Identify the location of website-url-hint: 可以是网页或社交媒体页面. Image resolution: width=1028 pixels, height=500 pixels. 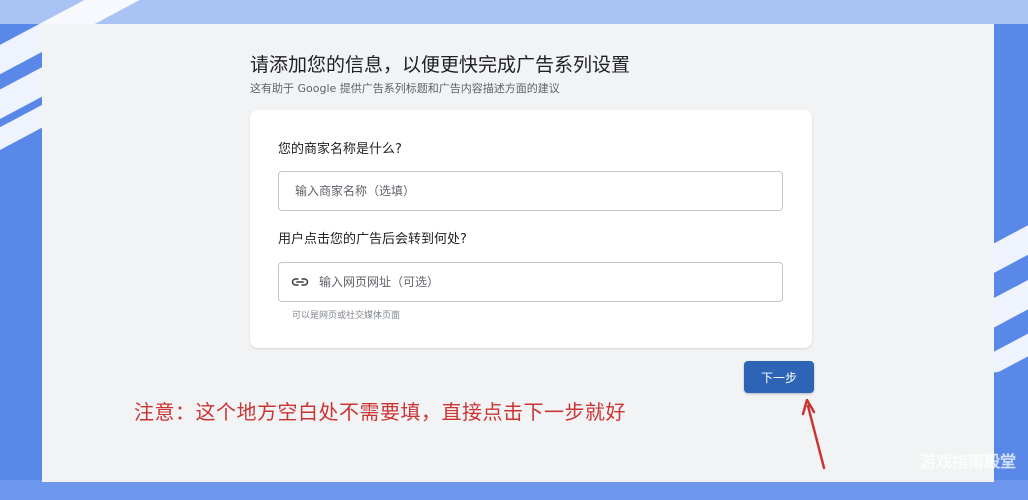
(346, 316).